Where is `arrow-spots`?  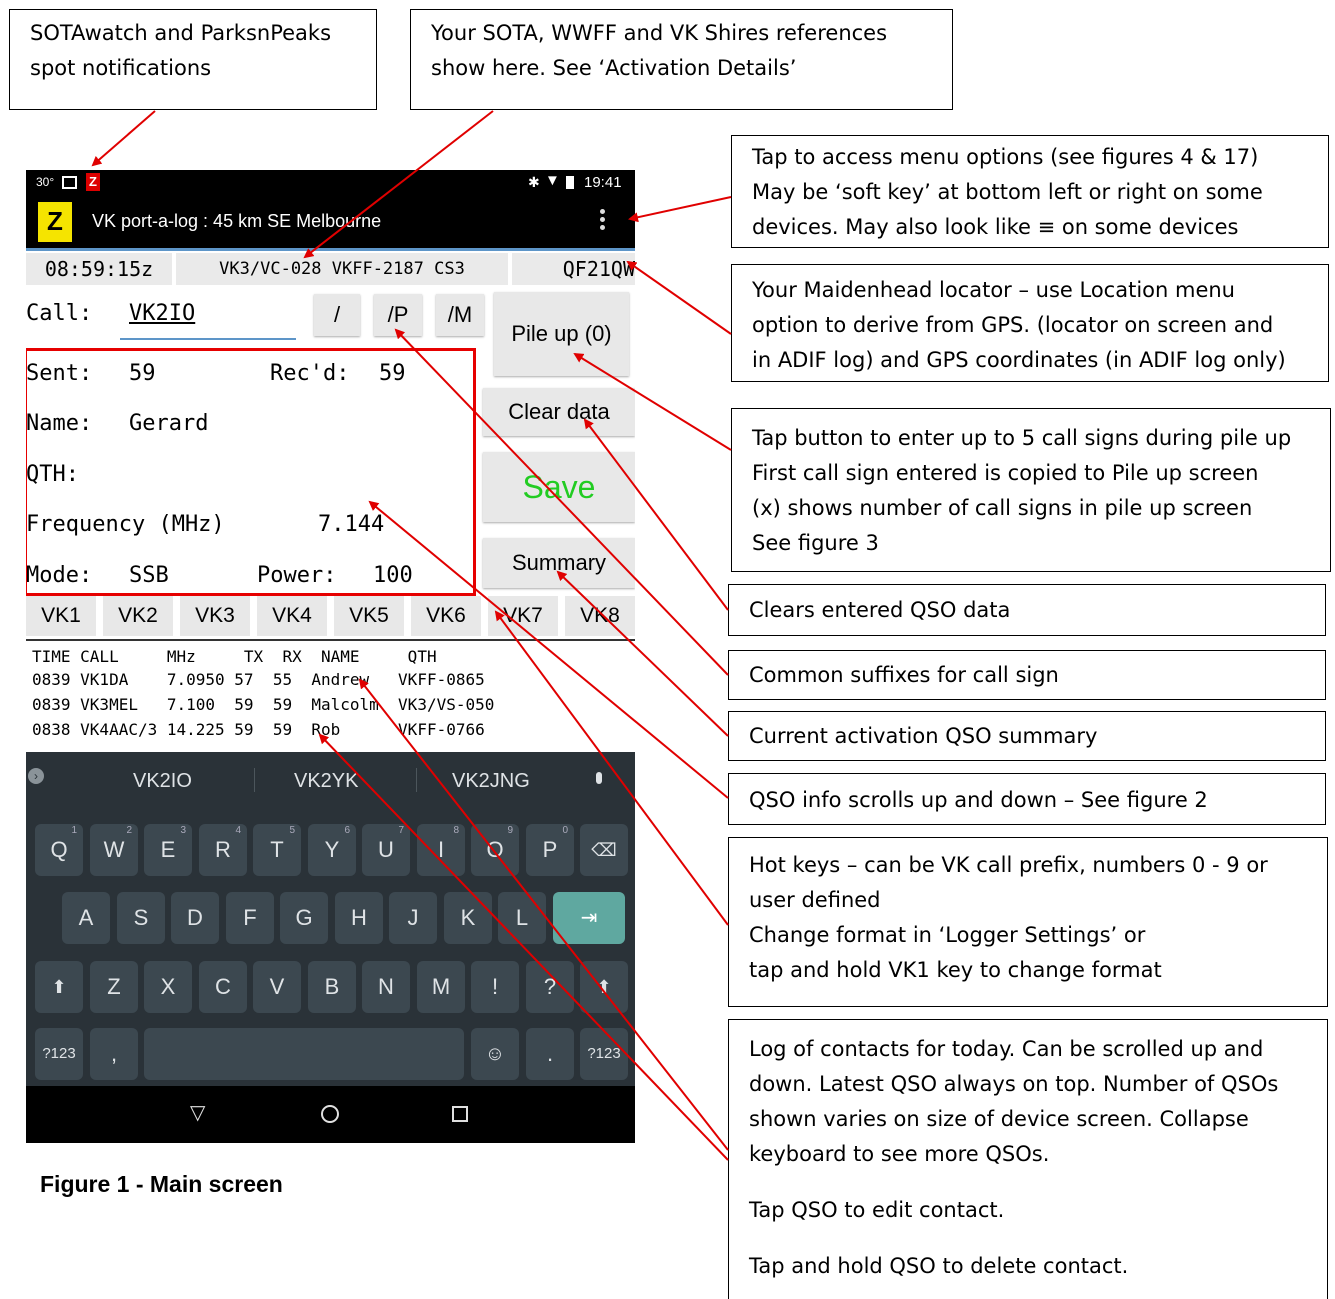
arrow-spots is located at coordinates (123, 138).